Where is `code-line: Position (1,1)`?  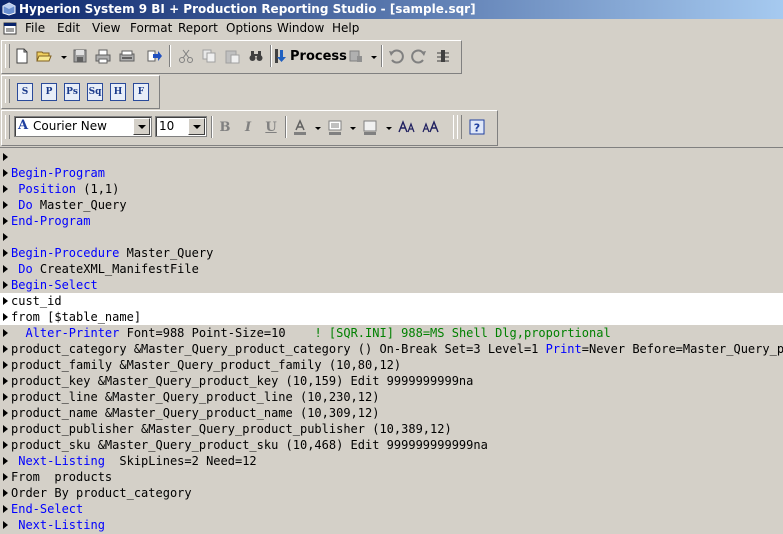
code-line: Position (1,1) is located at coordinates (391, 189).